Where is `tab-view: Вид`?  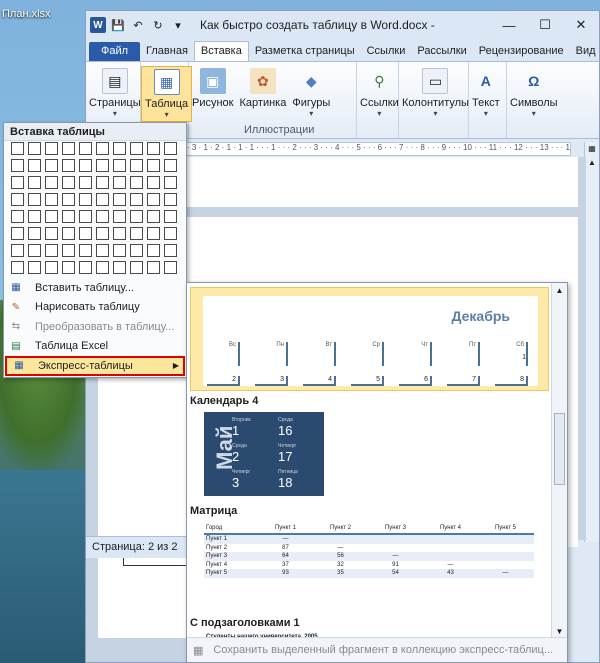
tab-view: Вид is located at coordinates (585, 51).